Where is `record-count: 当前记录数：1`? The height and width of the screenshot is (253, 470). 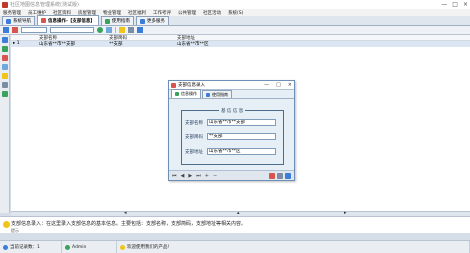
record-count: 当前记录数：1 is located at coordinates (31, 246).